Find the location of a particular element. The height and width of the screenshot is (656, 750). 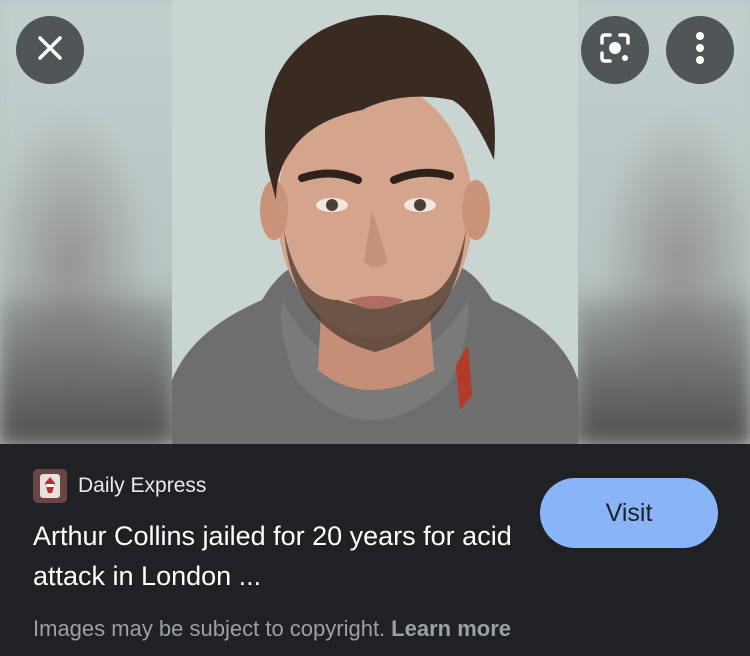

lens-icon is located at coordinates (615, 50).